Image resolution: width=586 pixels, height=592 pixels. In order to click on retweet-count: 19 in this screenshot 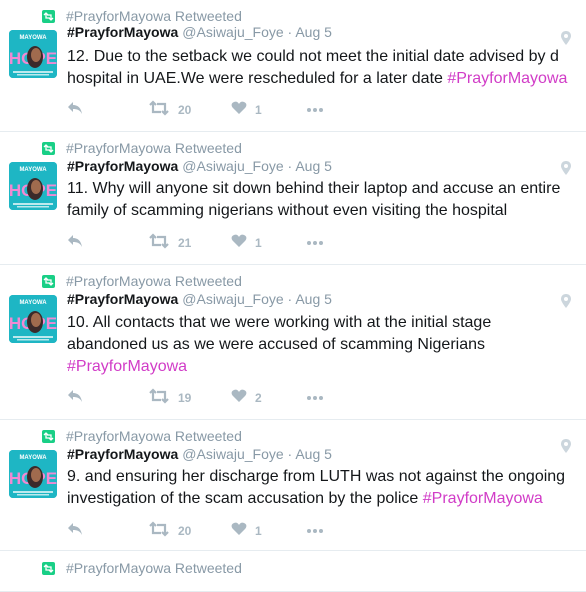, I will do `click(185, 398)`.